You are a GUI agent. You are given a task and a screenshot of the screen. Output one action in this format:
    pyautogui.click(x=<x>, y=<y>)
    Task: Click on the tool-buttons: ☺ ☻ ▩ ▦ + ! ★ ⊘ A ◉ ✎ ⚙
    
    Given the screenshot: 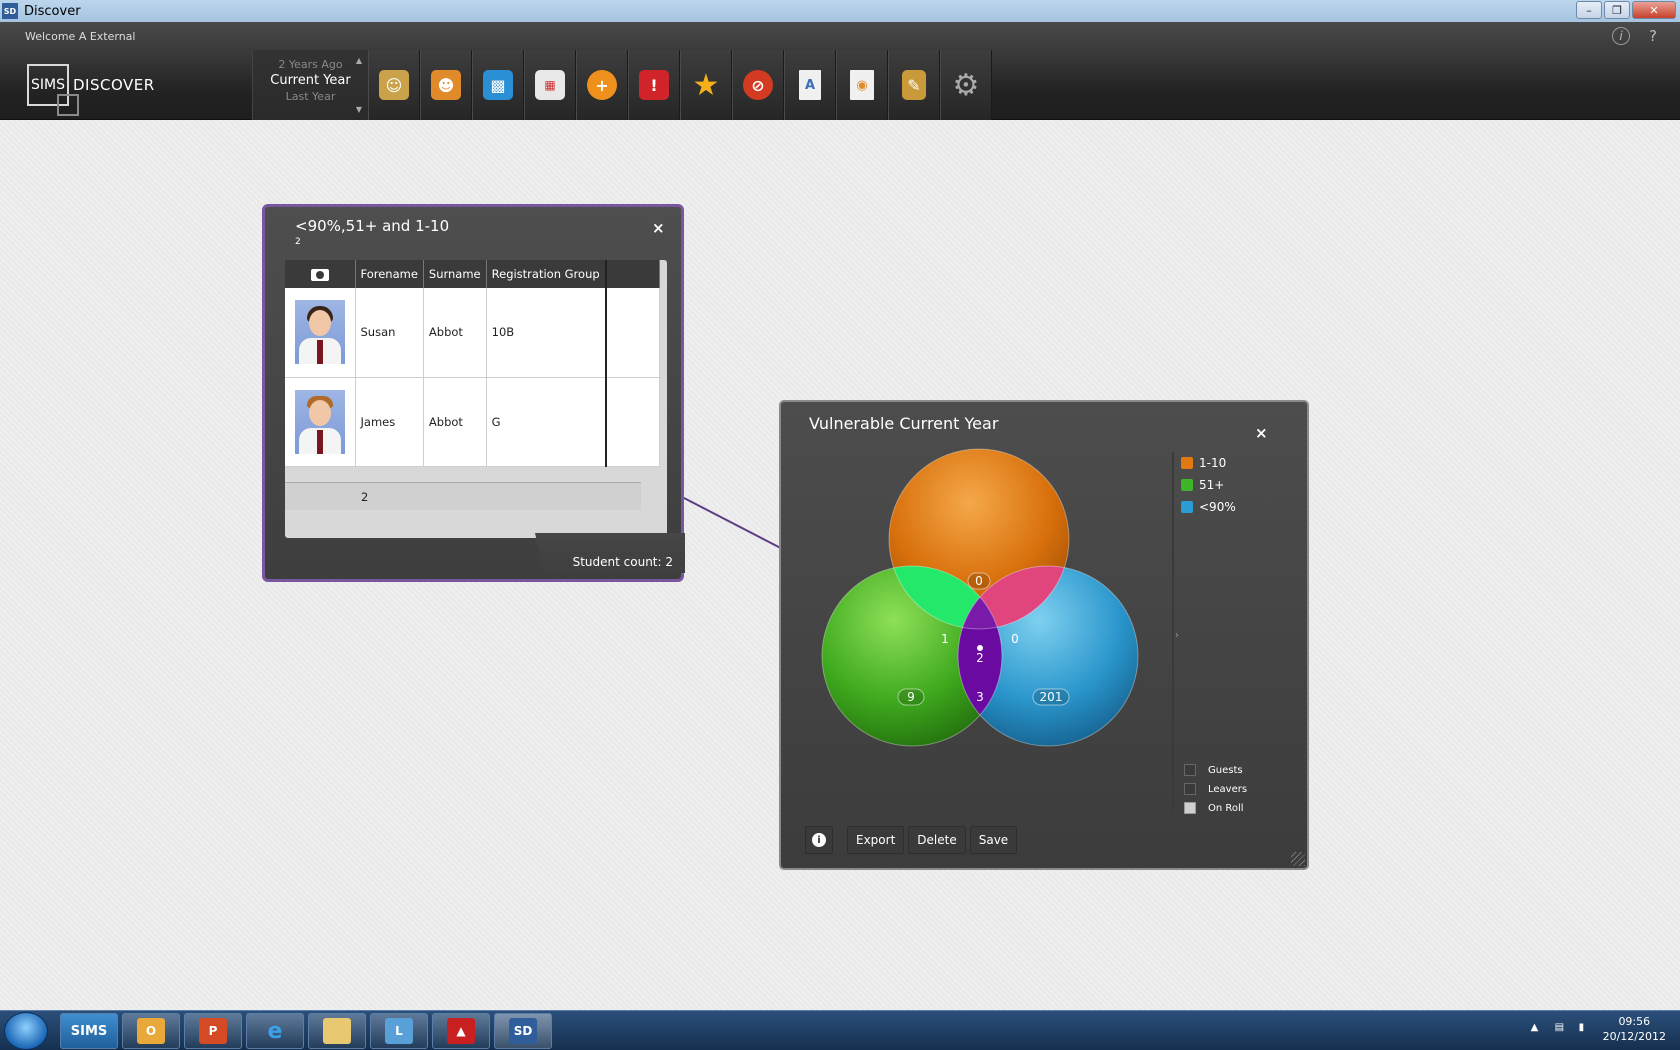 What is the action you would take?
    pyautogui.click(x=680, y=85)
    